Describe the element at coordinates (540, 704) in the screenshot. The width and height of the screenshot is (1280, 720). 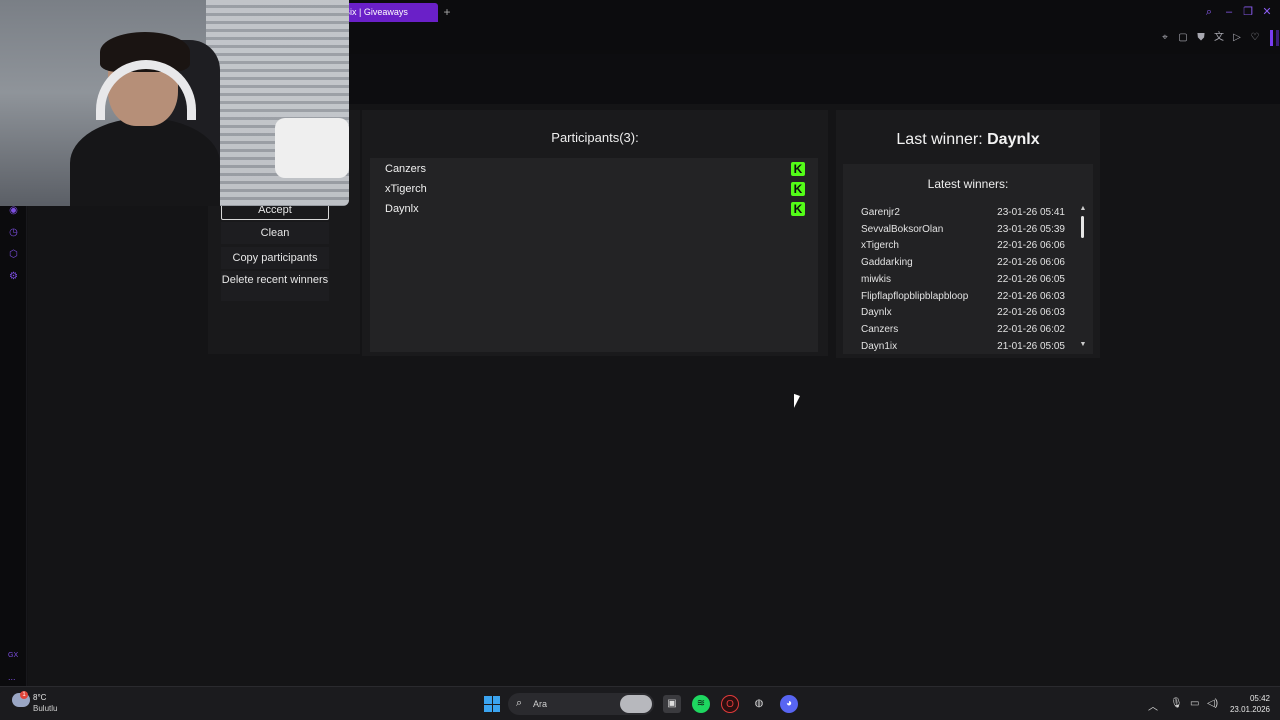
I see `search-input: Ara` at that location.